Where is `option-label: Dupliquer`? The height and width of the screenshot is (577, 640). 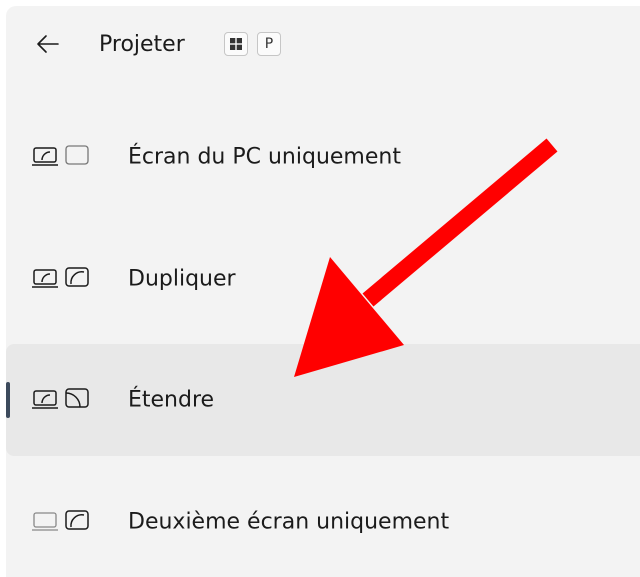
option-label: Dupliquer is located at coordinates (182, 279).